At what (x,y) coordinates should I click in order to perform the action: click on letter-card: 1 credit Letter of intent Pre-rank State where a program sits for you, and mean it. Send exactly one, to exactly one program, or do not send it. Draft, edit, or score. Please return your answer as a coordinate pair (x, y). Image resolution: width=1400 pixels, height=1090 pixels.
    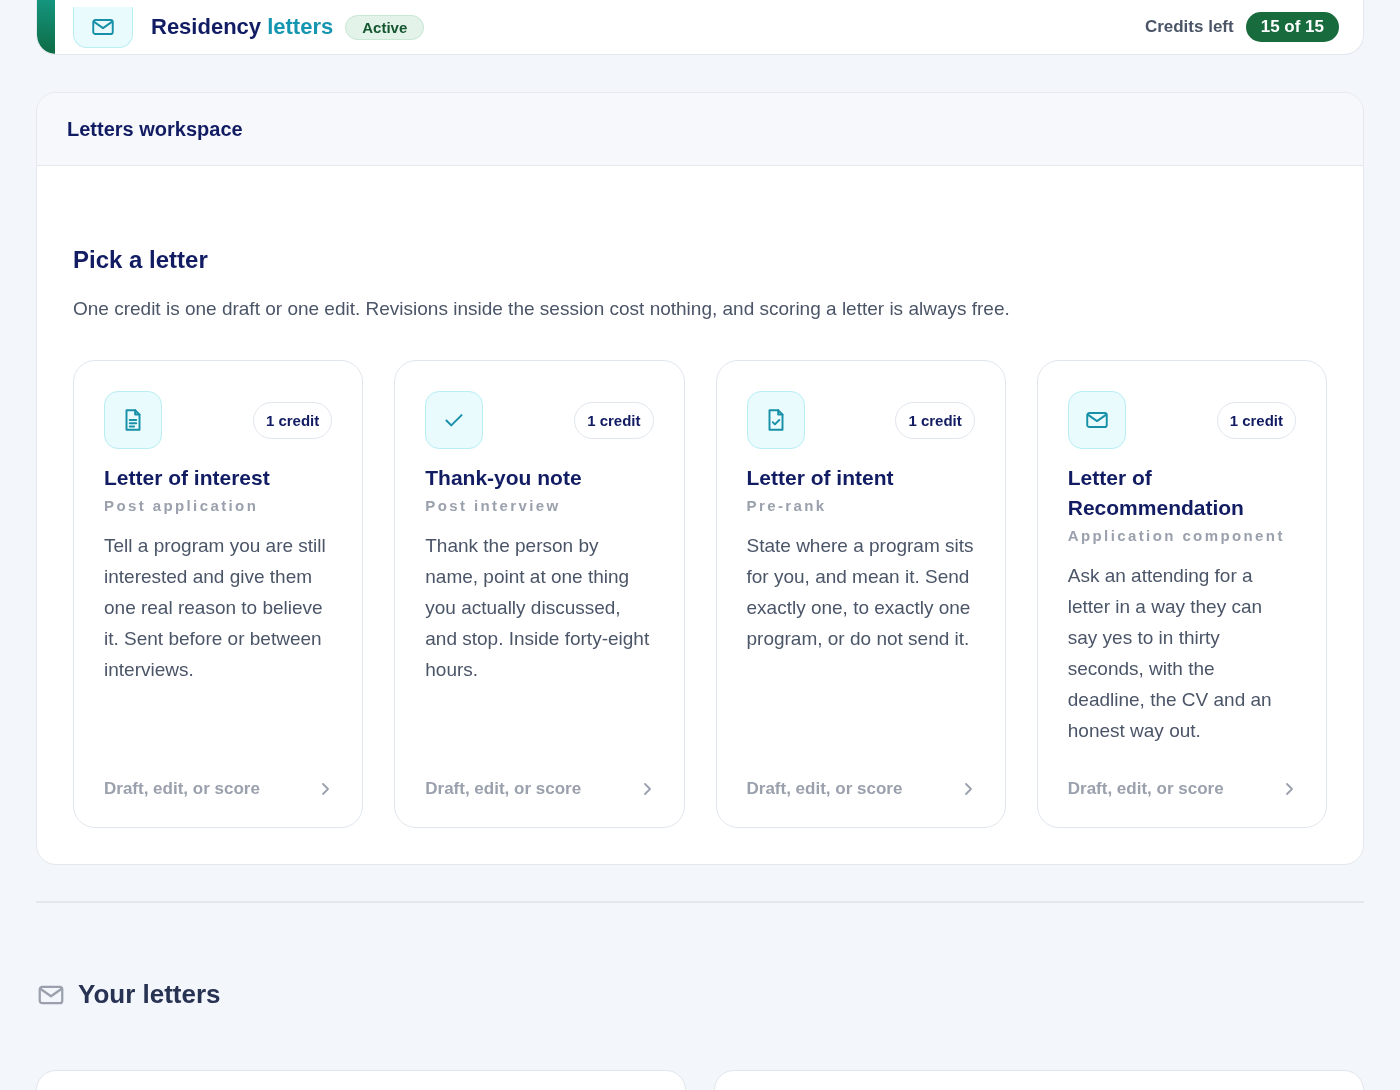
    Looking at the image, I should click on (860, 594).